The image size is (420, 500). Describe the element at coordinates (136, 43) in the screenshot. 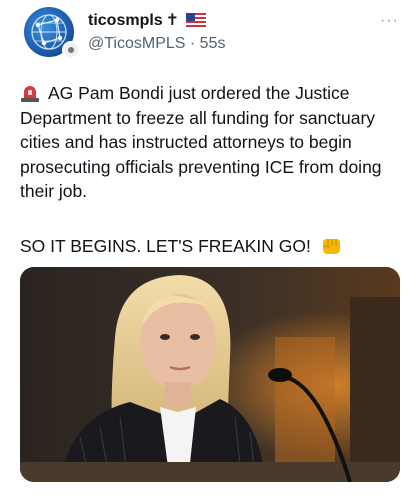

I see `user-handle: @TicosMPLS` at that location.